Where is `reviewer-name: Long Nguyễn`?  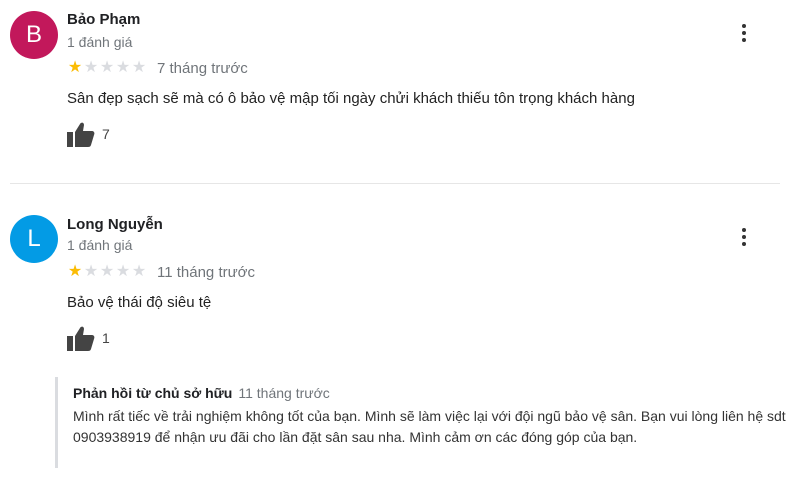
reviewer-name: Long Nguyễn is located at coordinates (115, 224).